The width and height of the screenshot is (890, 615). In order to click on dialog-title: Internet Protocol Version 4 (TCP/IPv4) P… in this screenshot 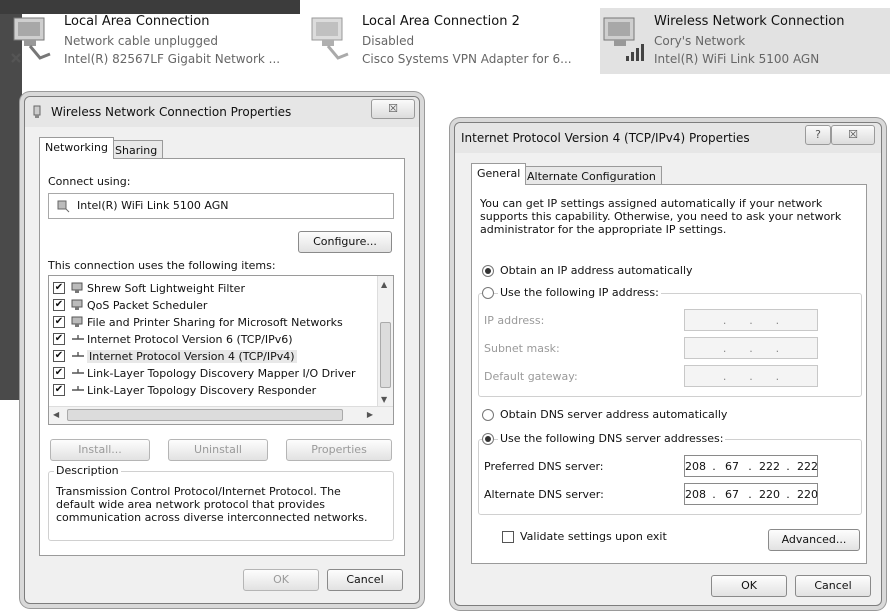, I will do `click(605, 138)`.